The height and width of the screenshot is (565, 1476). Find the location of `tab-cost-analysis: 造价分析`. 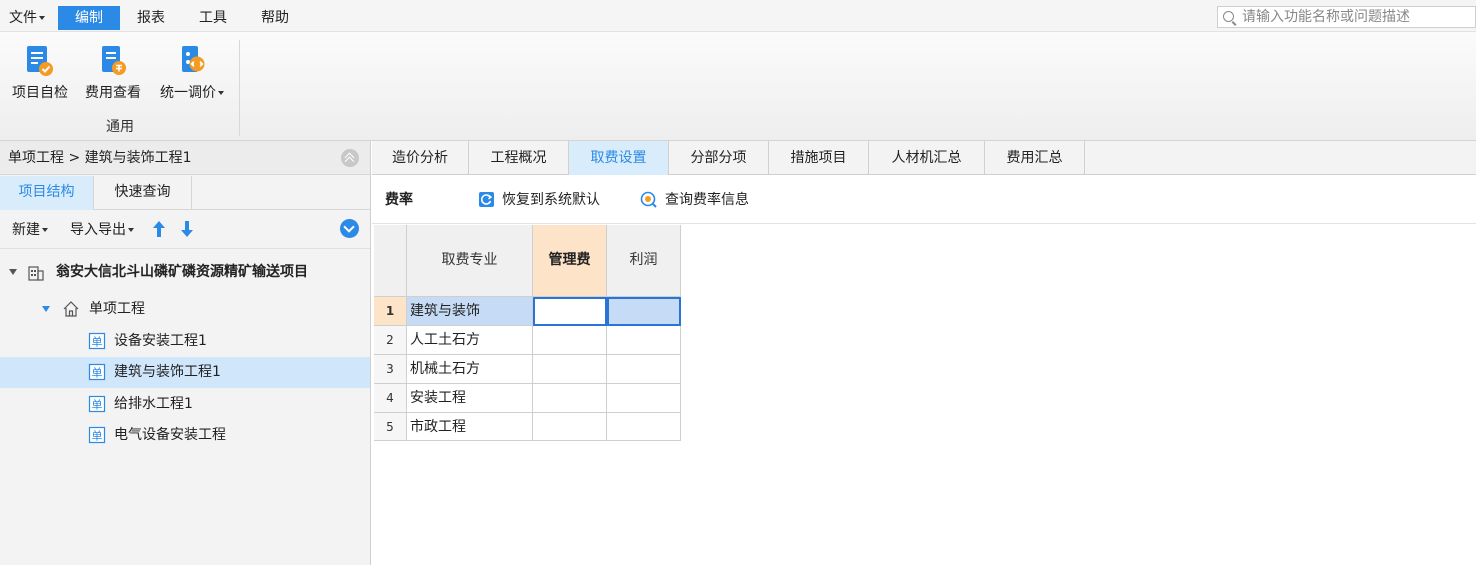

tab-cost-analysis: 造价分析 is located at coordinates (420, 158).